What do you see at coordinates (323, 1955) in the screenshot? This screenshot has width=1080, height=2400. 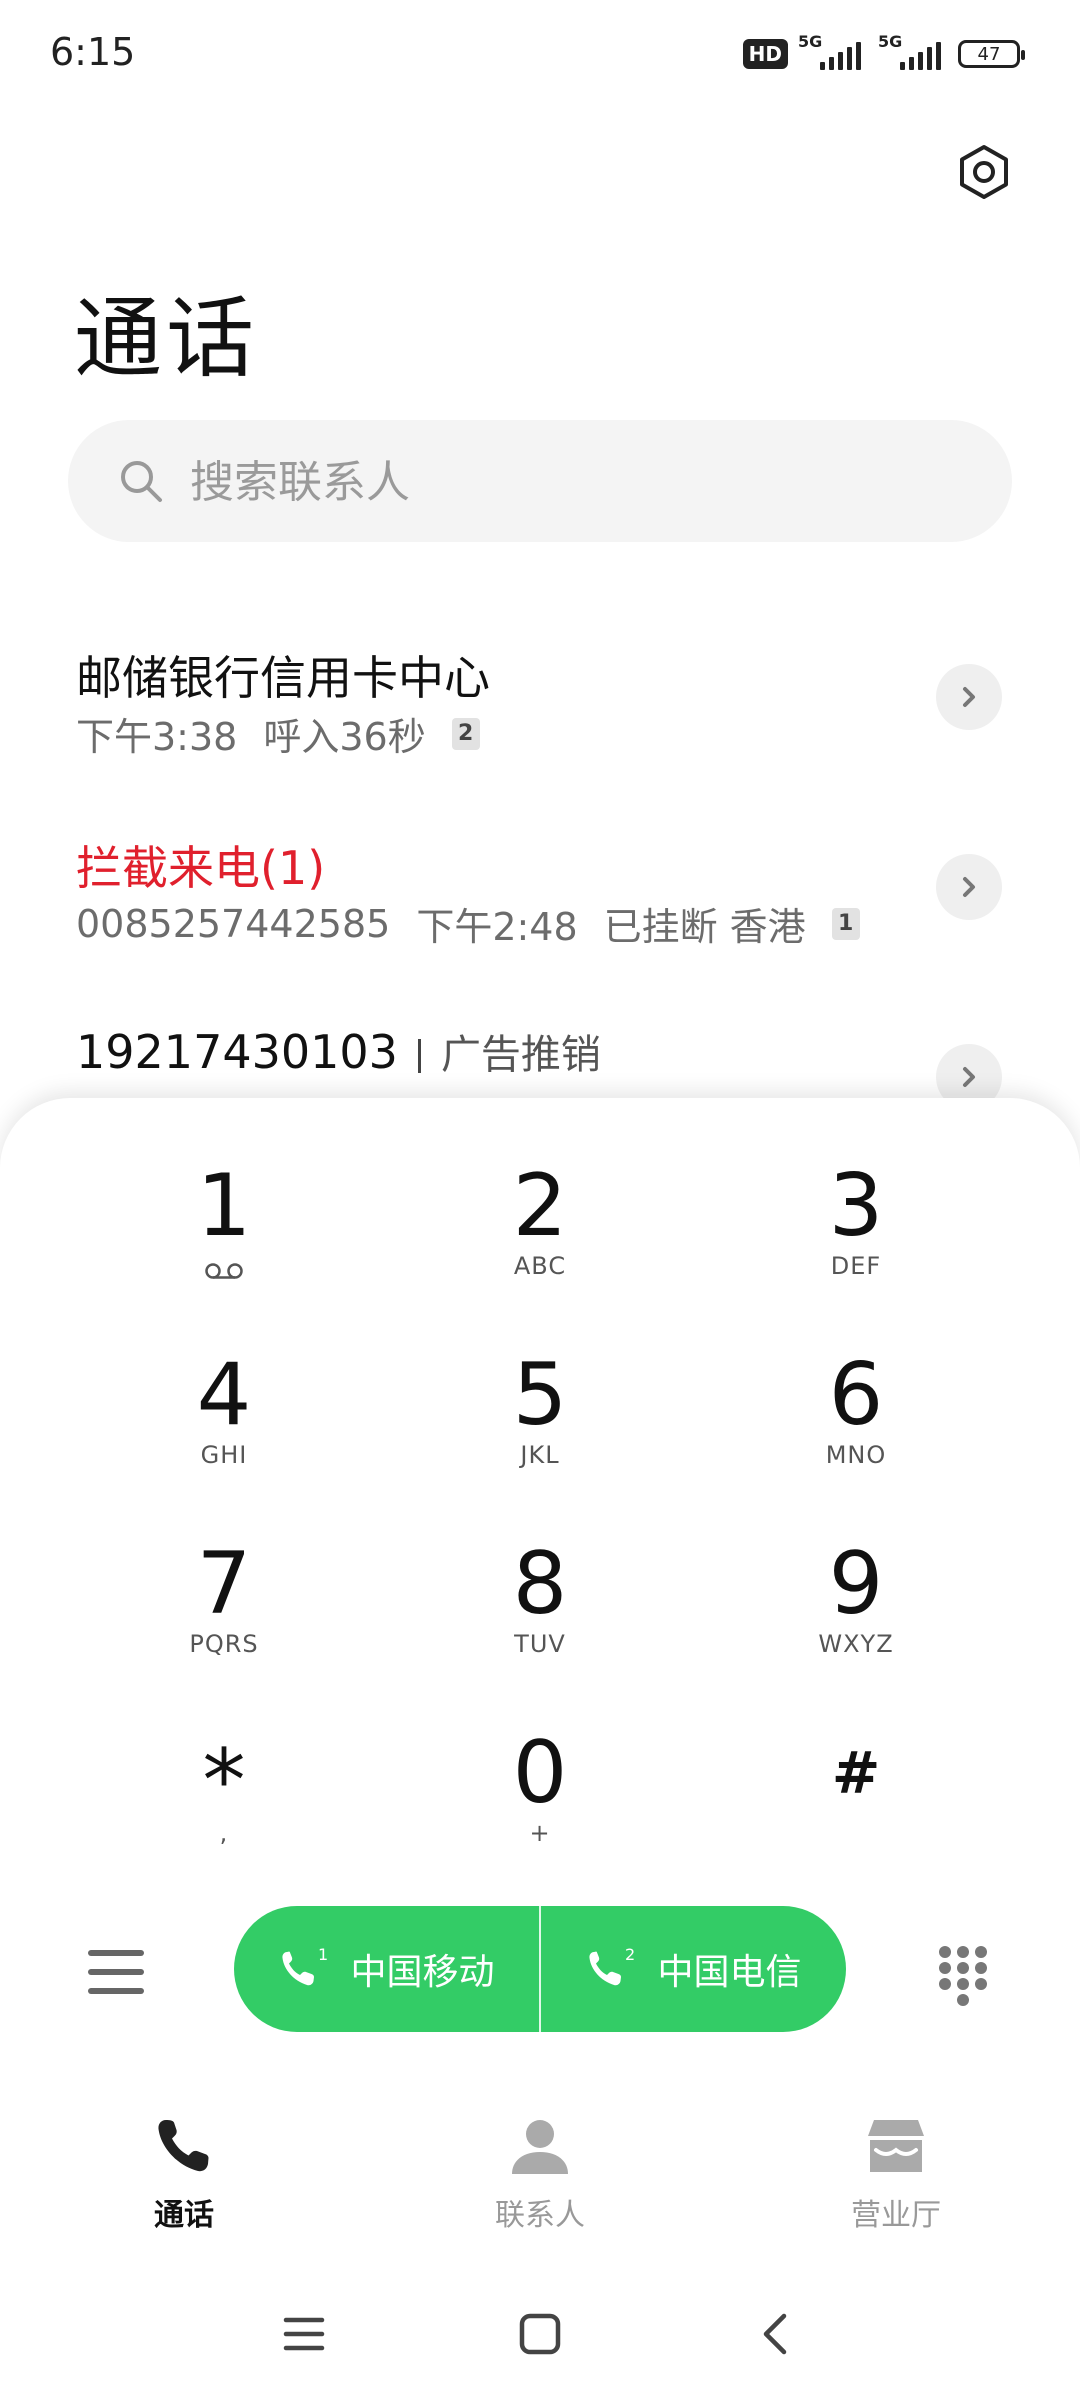 I see `svg-text: 1` at bounding box center [323, 1955].